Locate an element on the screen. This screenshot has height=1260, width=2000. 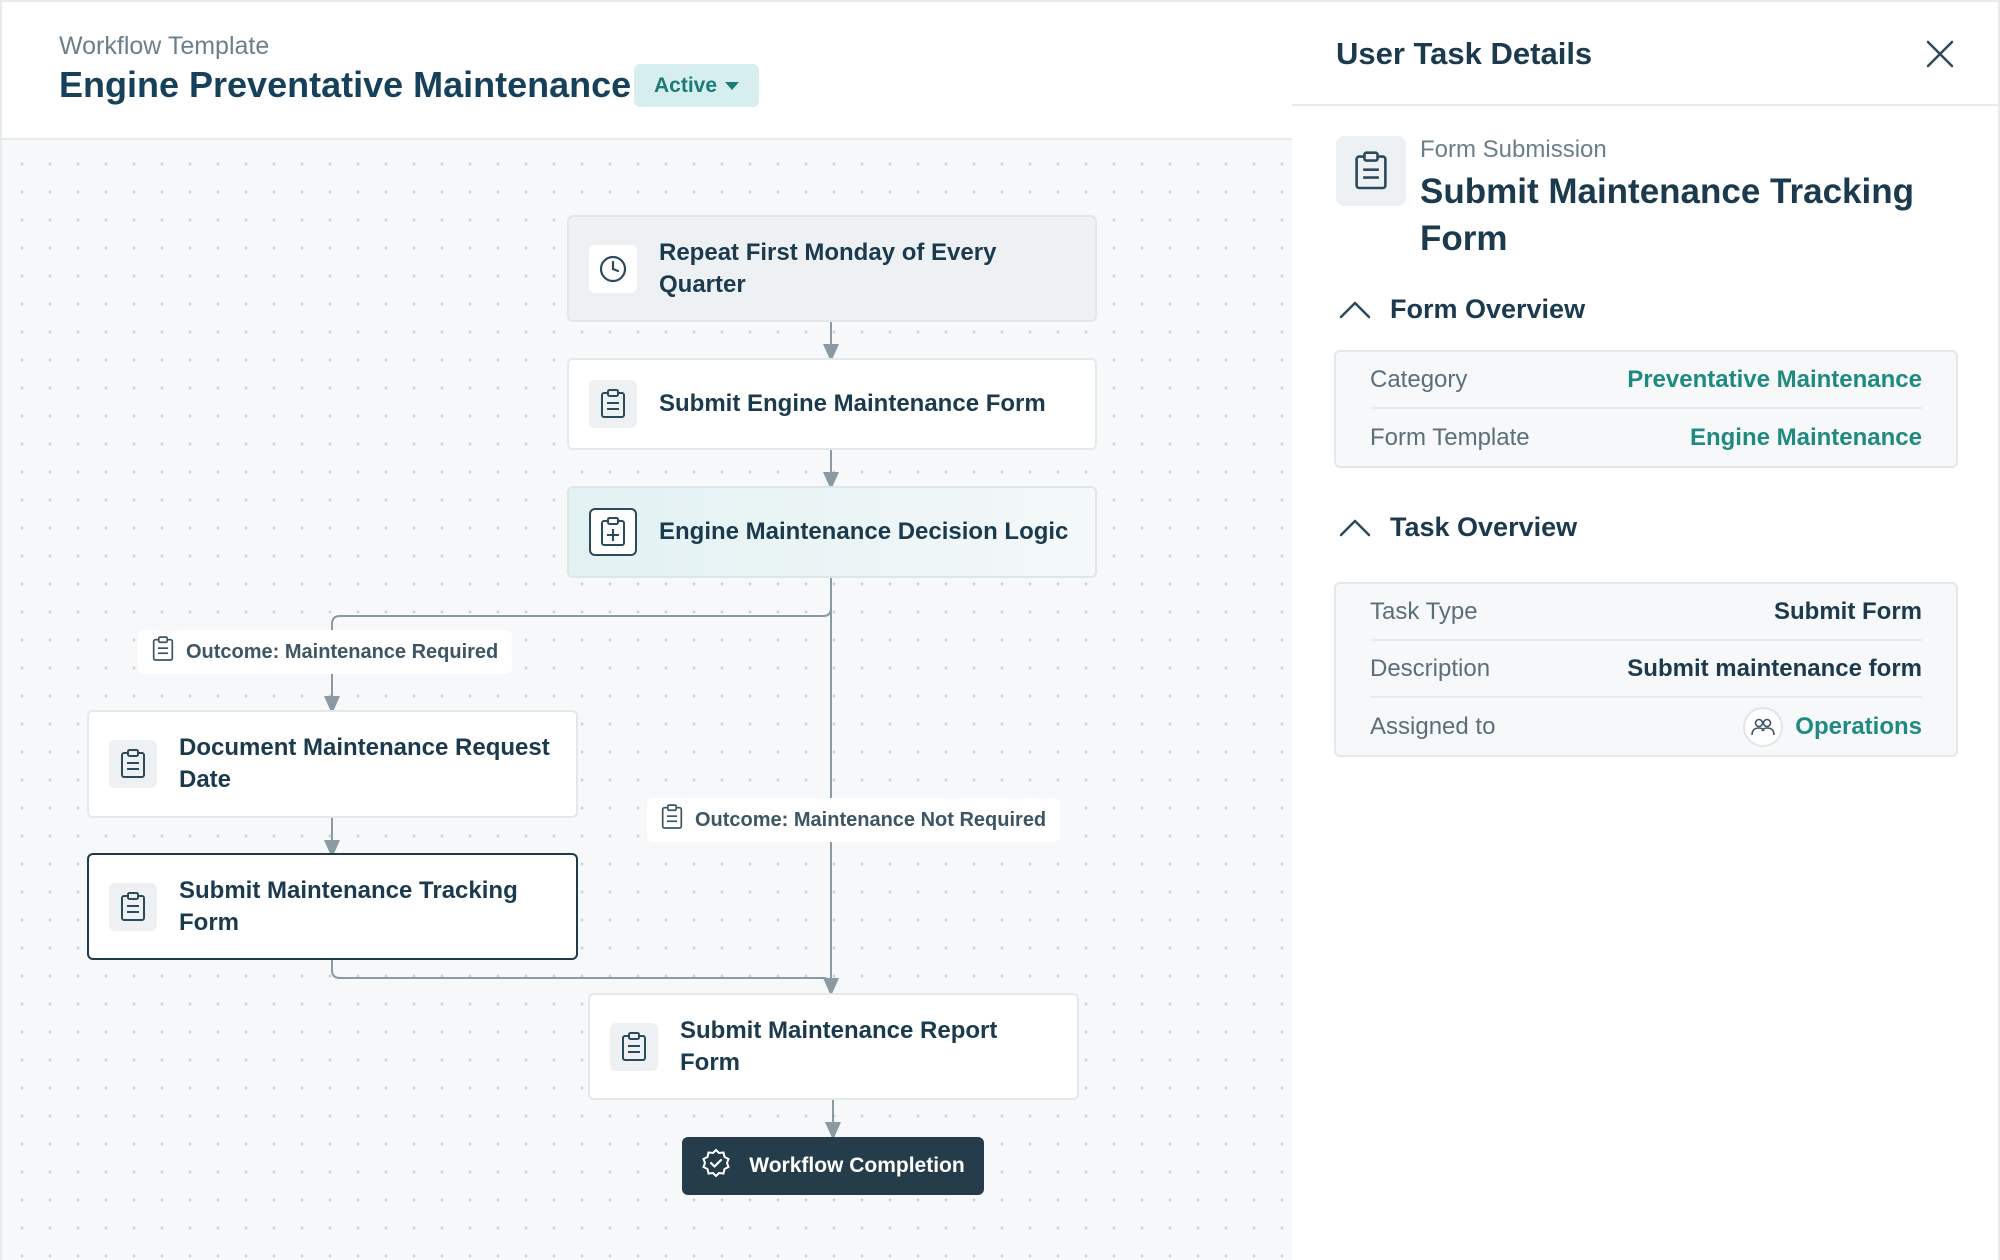
node-submit-engine-form-label: Submit Engine Maintenance Form is located at coordinates (852, 403).